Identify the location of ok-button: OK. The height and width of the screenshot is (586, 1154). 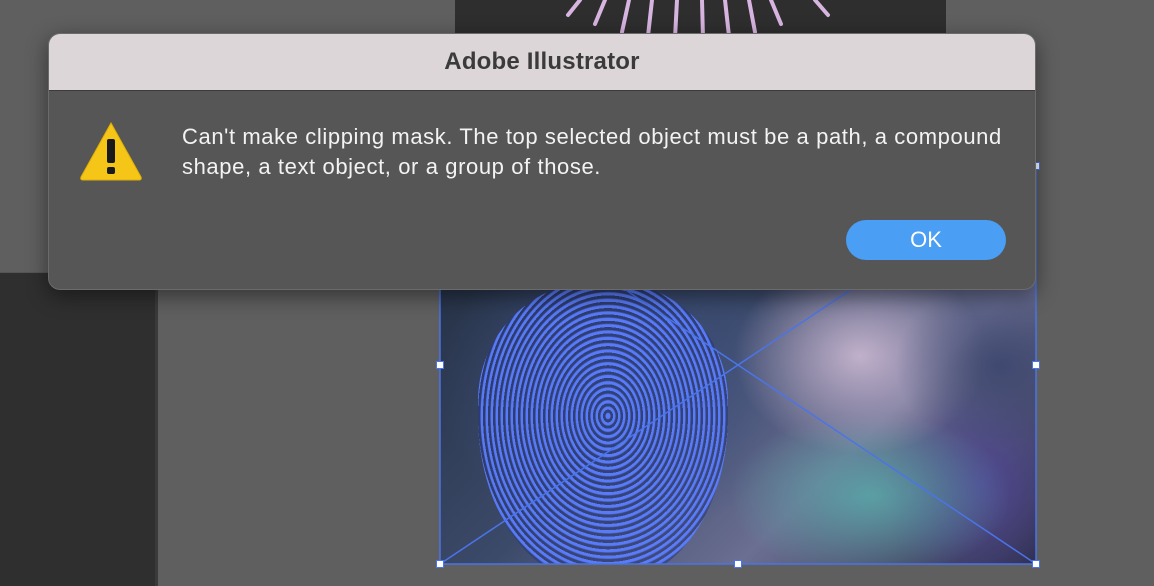
(926, 240).